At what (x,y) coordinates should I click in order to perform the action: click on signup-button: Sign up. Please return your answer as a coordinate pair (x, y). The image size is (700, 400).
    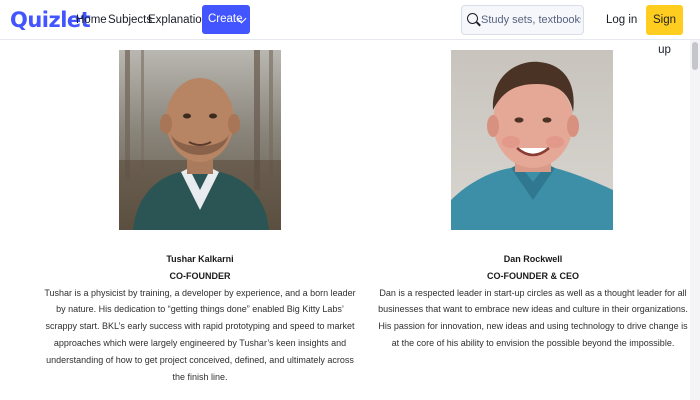
    Looking at the image, I should click on (664, 30).